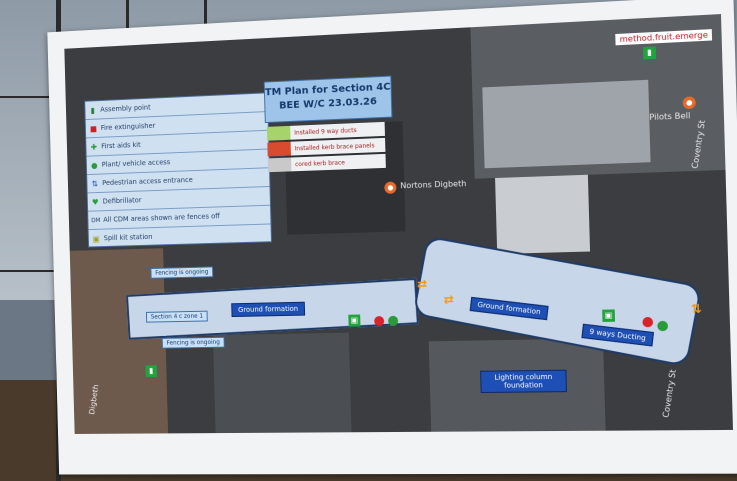 The image size is (737, 481). I want to click on defibrillator-icon: ♥, so click(95, 202).